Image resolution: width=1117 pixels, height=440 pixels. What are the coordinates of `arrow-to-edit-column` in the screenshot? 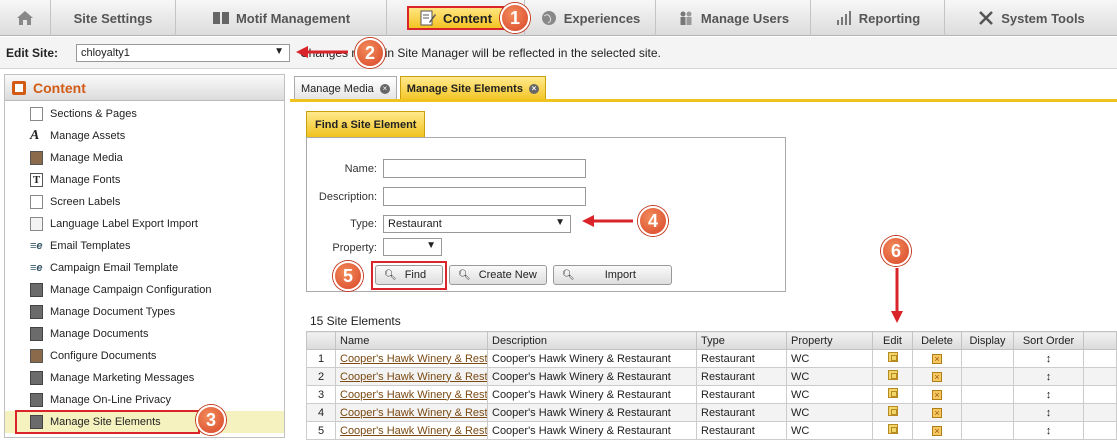 It's located at (897, 295).